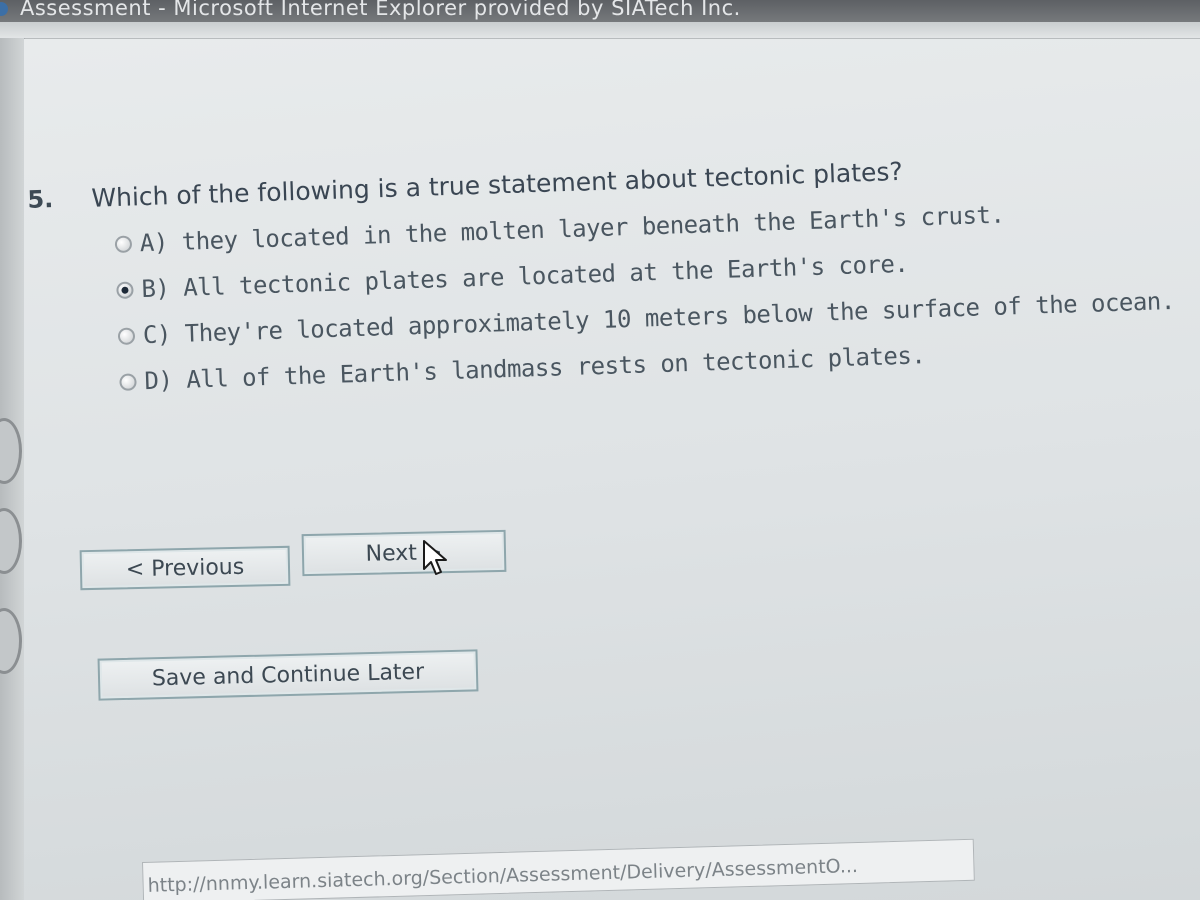  Describe the element at coordinates (600, 30) in the screenshot. I see `window-frame` at that location.